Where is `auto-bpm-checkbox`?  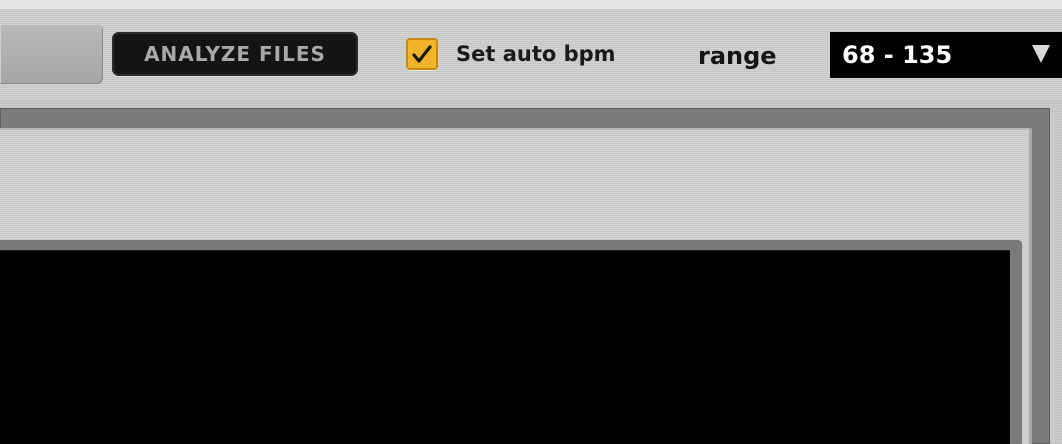 auto-bpm-checkbox is located at coordinates (422, 54).